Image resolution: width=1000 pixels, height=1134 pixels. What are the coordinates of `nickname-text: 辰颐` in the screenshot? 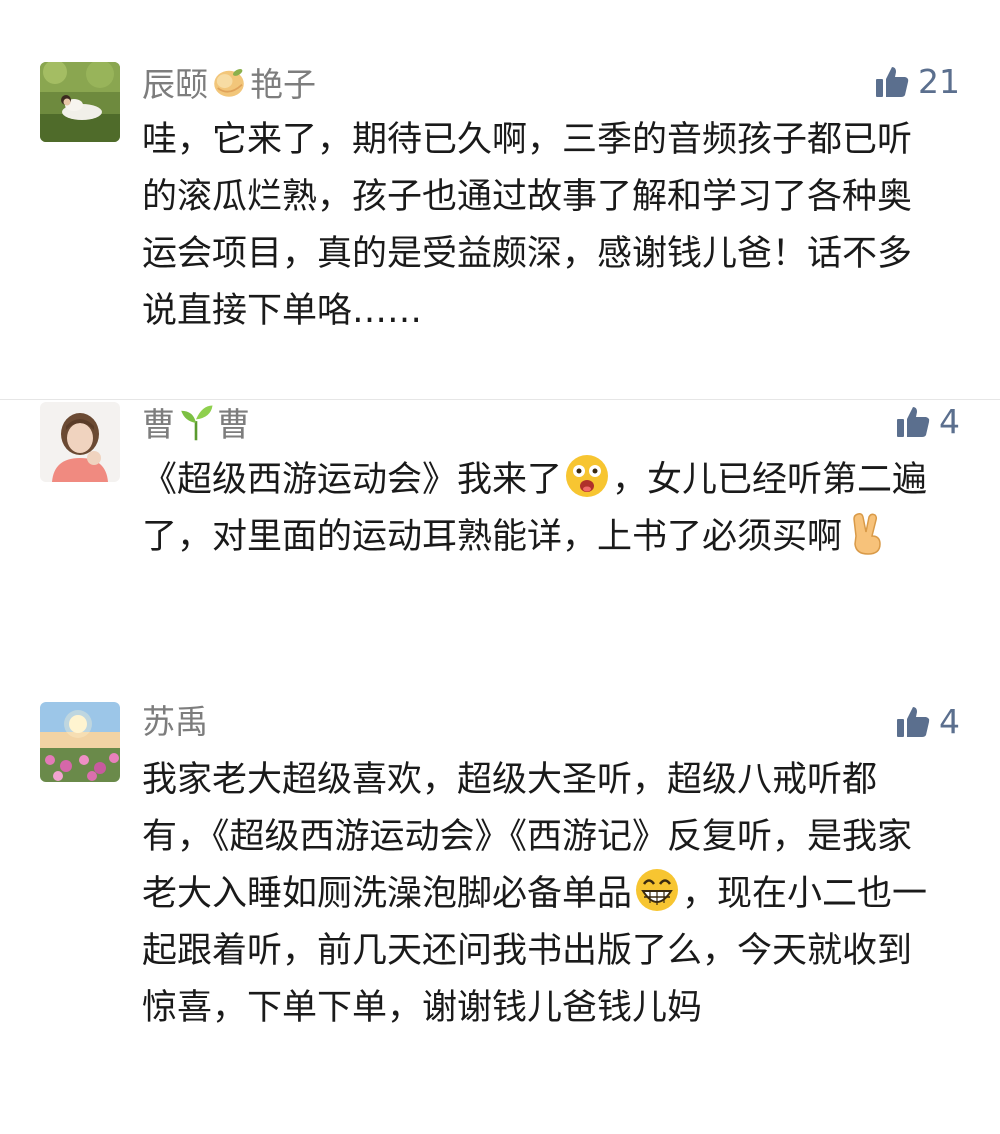 It's located at (175, 84).